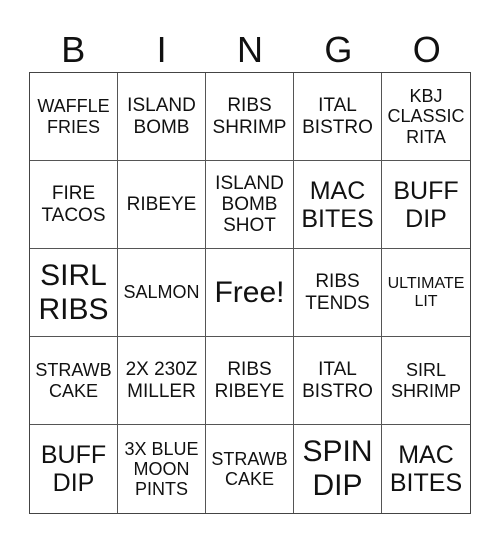  I want to click on free-space: Free!, so click(250, 293).